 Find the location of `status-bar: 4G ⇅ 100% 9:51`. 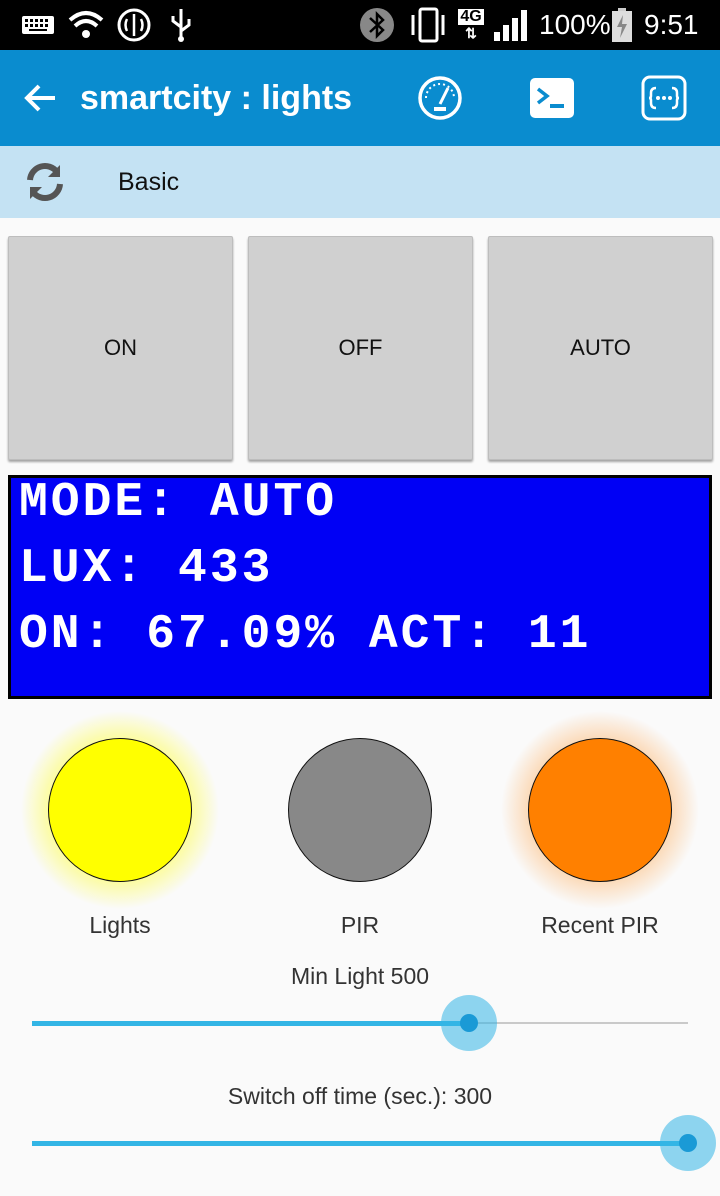

status-bar: 4G ⇅ 100% 9:51 is located at coordinates (360, 25).